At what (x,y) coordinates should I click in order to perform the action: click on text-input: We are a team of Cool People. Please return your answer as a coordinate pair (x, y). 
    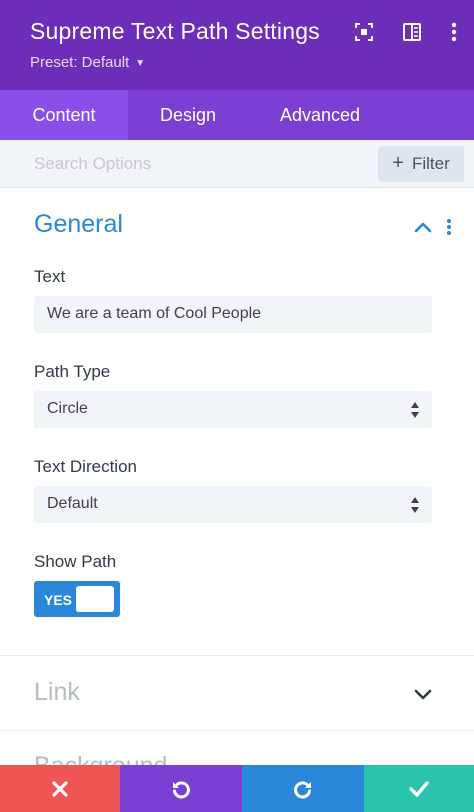
    Looking at the image, I should click on (233, 314).